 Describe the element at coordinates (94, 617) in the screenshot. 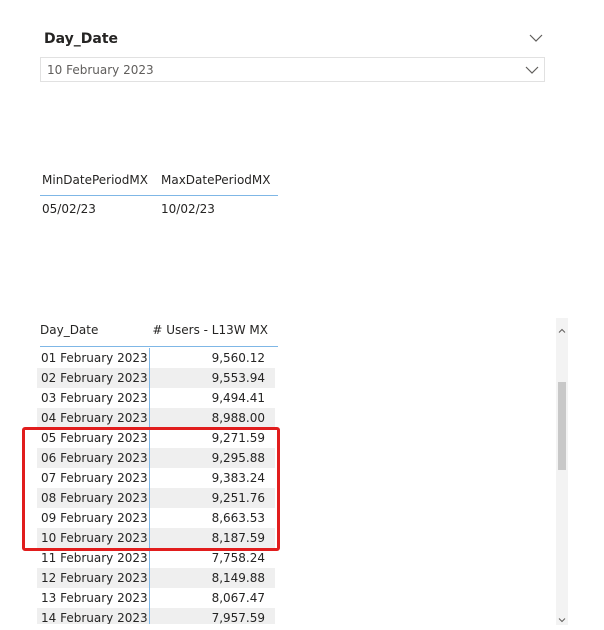

I see `day-date-cell: 14 February 2023` at that location.